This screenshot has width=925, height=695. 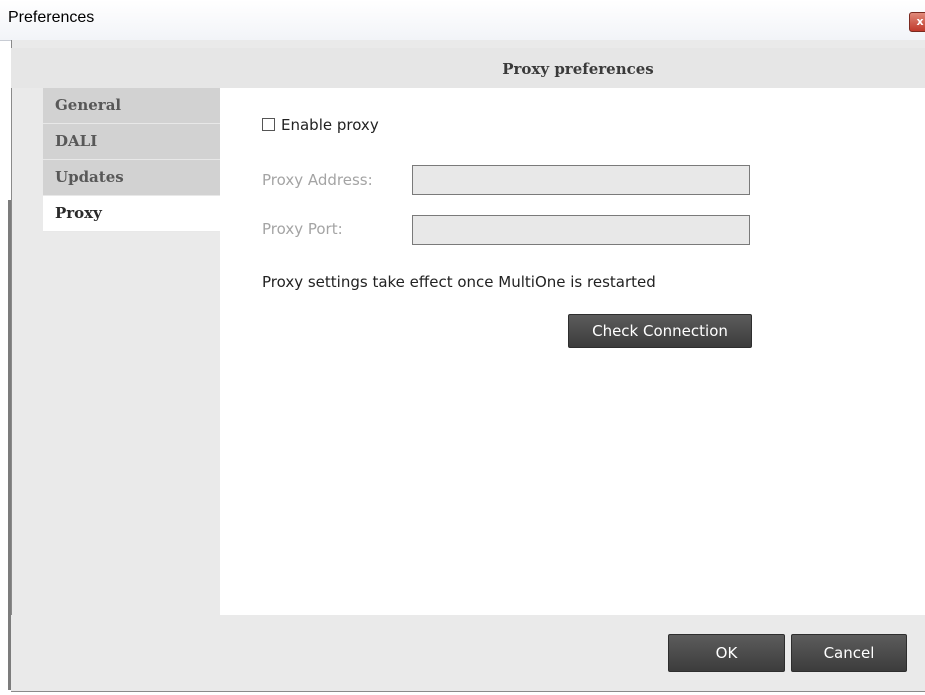 What do you see at coordinates (917, 22) in the screenshot?
I see `close-icon: x` at bounding box center [917, 22].